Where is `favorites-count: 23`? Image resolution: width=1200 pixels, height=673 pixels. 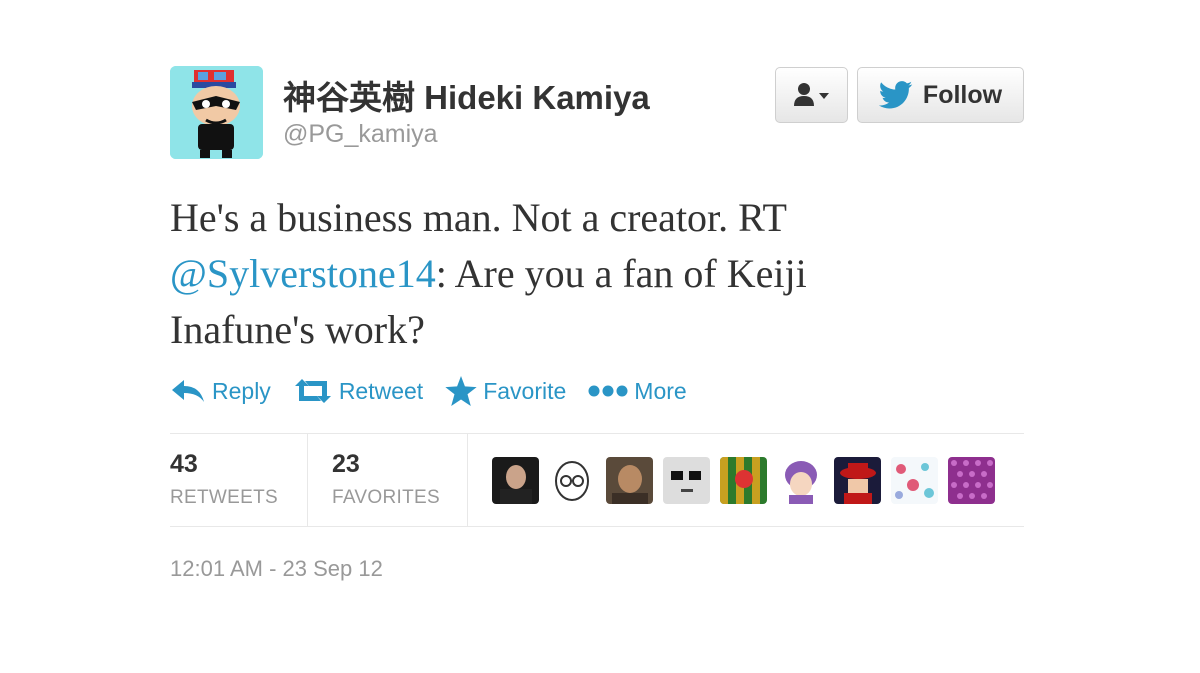 favorites-count: 23 is located at coordinates (346, 464).